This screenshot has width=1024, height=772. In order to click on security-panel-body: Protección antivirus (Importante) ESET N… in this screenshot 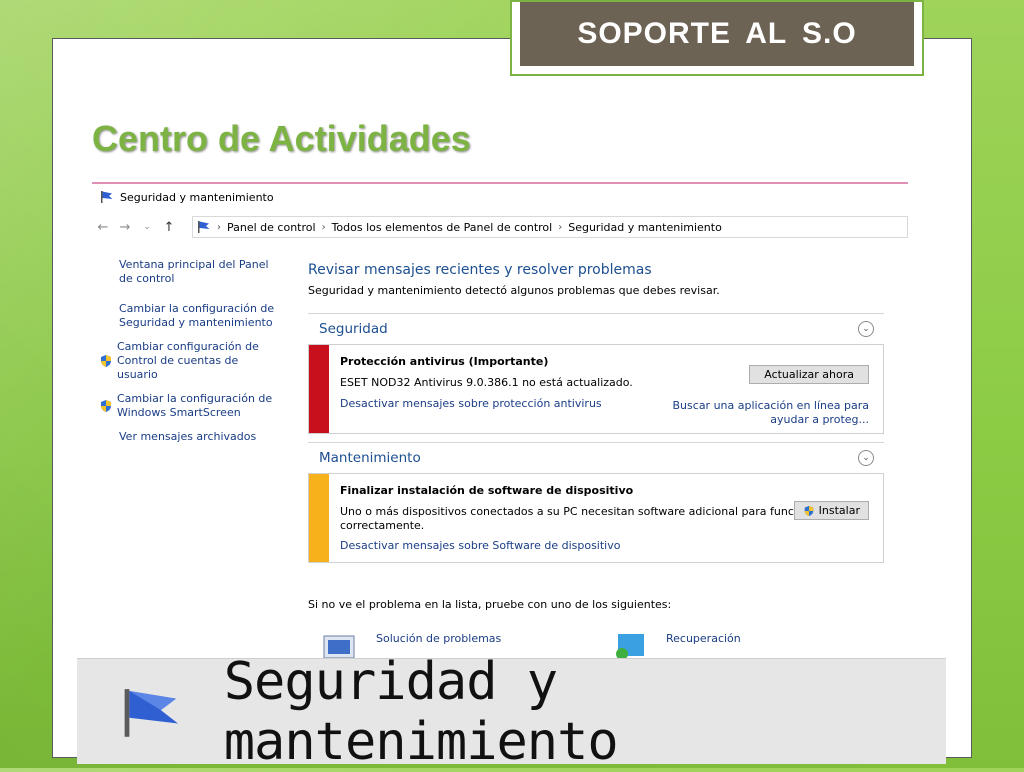, I will do `click(611, 385)`.